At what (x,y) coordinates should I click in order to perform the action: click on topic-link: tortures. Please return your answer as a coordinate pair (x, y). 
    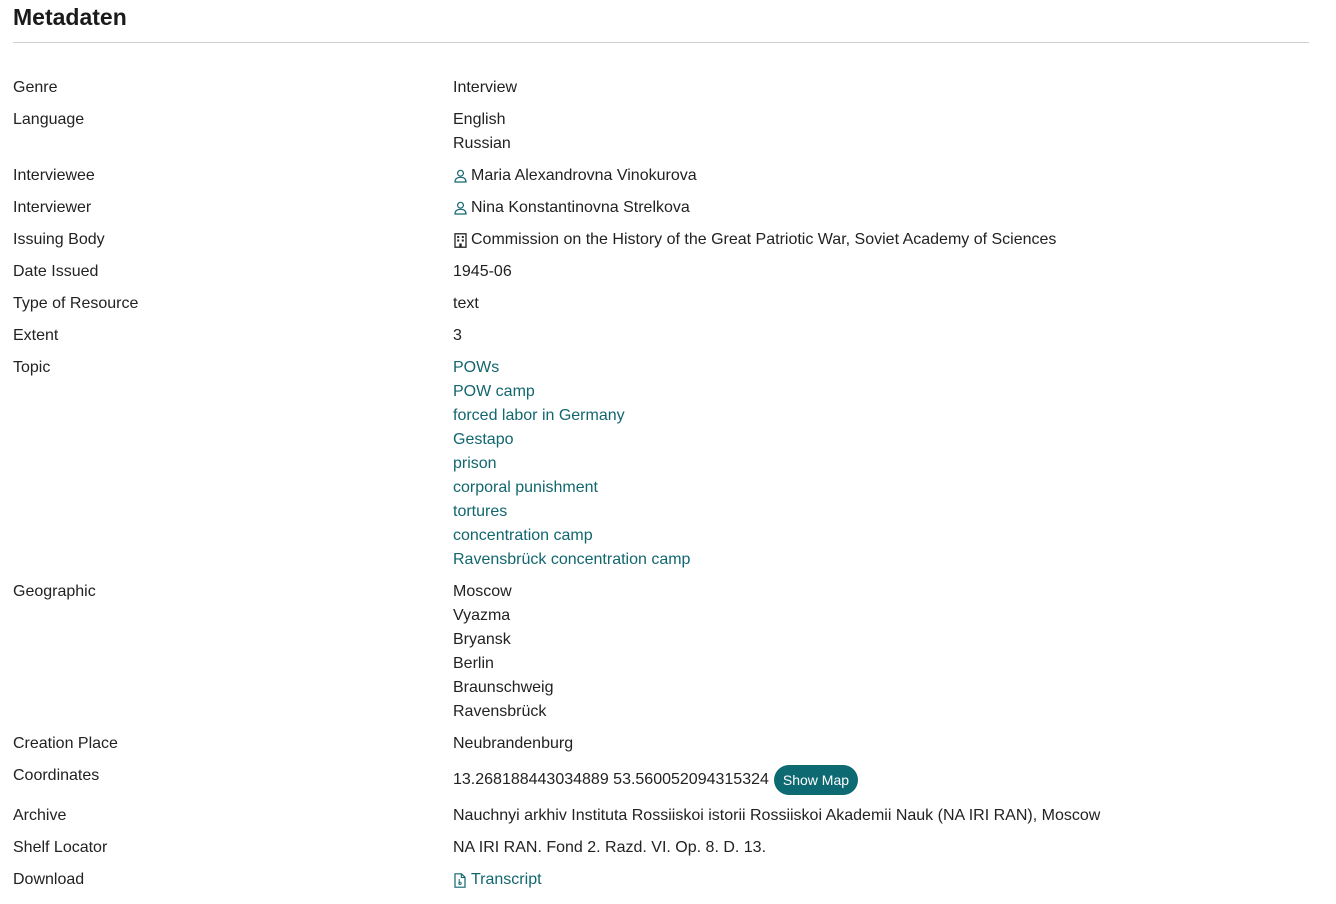
    Looking at the image, I should click on (480, 512).